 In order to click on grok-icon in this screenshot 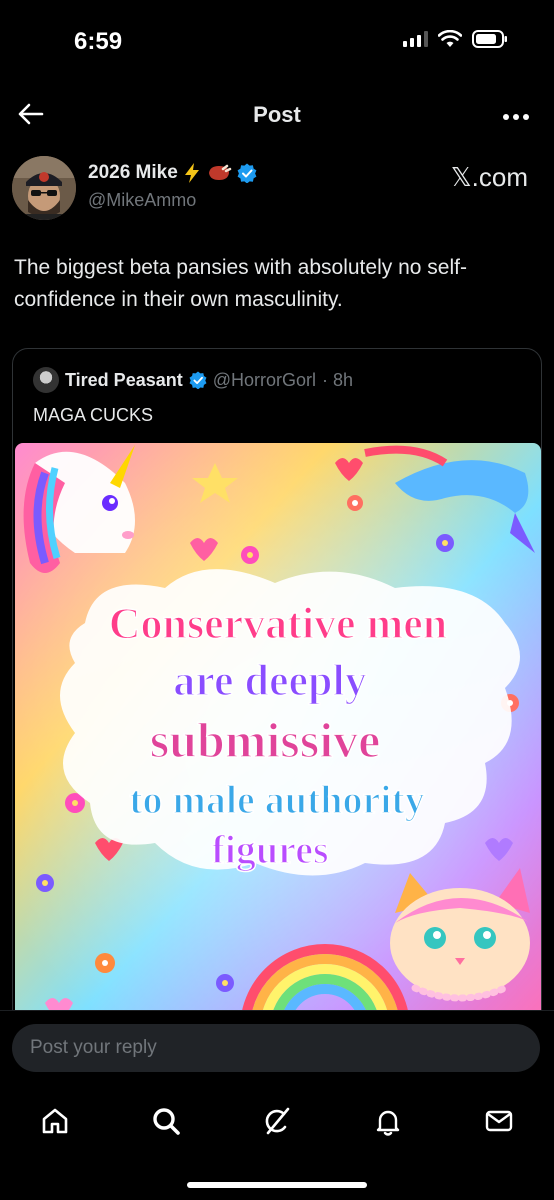, I will do `click(277, 1121)`.